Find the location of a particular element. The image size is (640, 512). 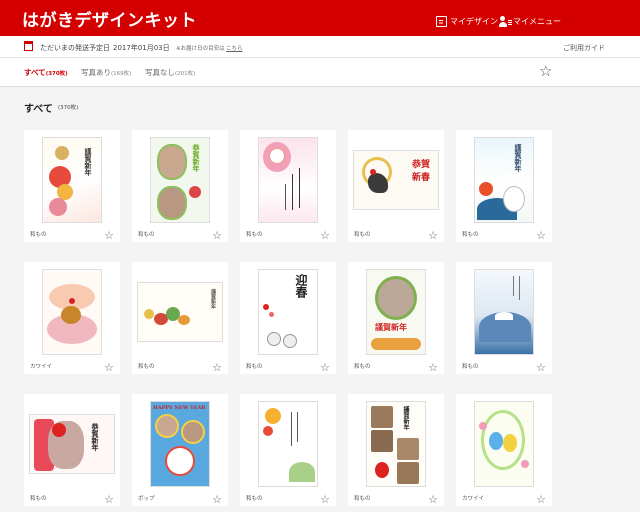

tab-all: すべて(370枚) is located at coordinates (46, 72).